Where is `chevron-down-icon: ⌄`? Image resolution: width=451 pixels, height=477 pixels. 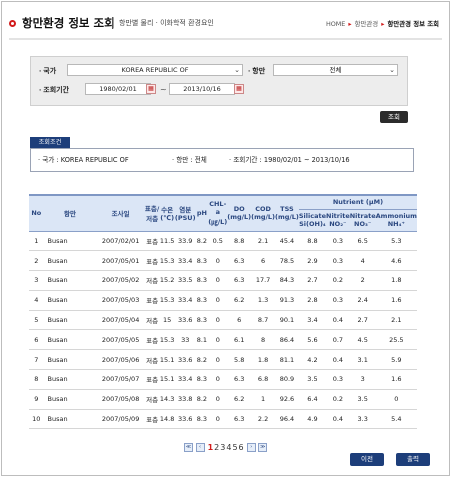
chevron-down-icon: ⌄ is located at coordinates (392, 70).